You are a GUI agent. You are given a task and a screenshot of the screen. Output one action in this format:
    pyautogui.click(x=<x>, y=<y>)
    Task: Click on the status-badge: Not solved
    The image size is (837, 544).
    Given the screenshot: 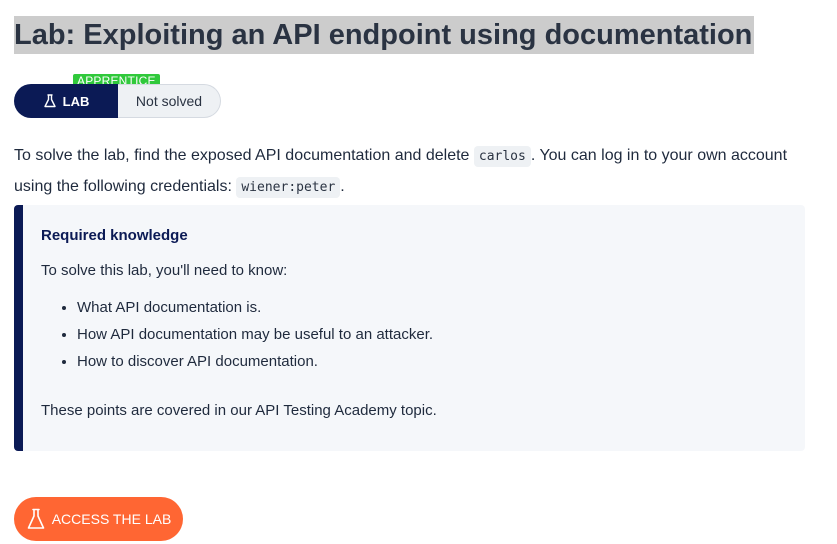 What is the action you would take?
    pyautogui.click(x=169, y=101)
    